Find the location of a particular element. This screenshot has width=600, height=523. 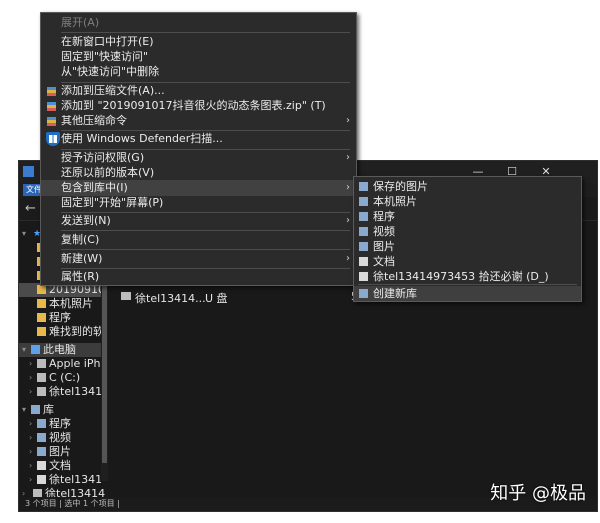

menu-item-add-to-zip: 添加到 "2019091017抖音很火的动态条图表.zip" (T) is located at coordinates (198, 106).